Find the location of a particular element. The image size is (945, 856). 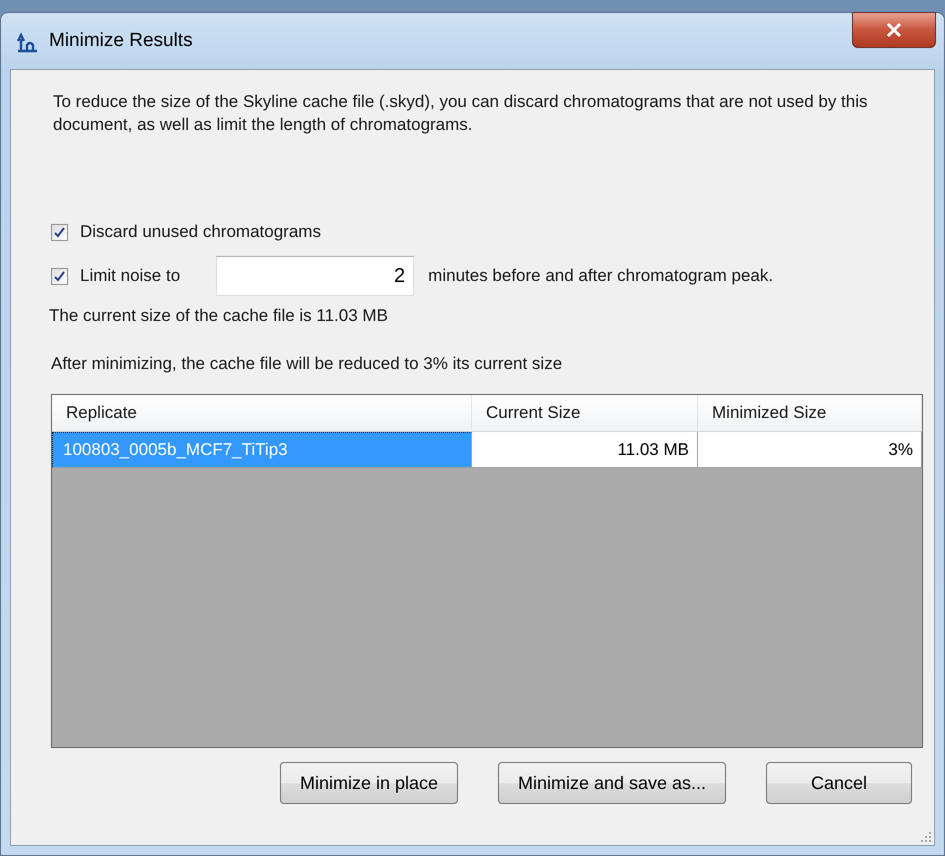

minutes-field: 2 is located at coordinates (315, 276).